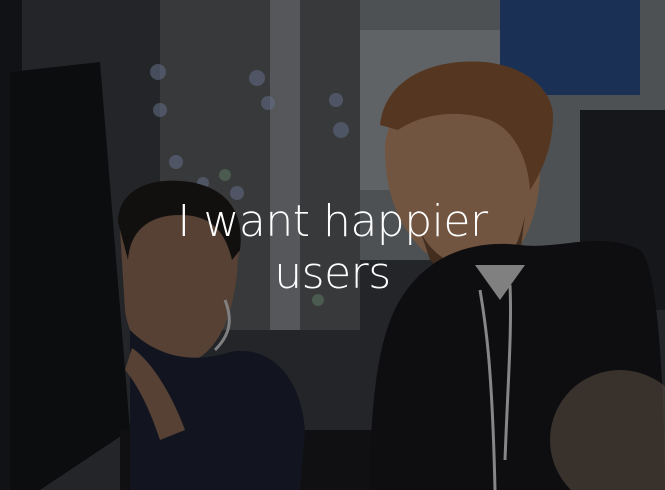  I want to click on headline-line-1: I want happier, so click(332, 221).